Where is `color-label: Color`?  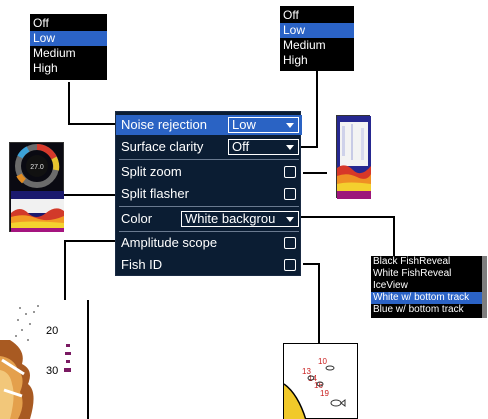
color-label: Color is located at coordinates (137, 218).